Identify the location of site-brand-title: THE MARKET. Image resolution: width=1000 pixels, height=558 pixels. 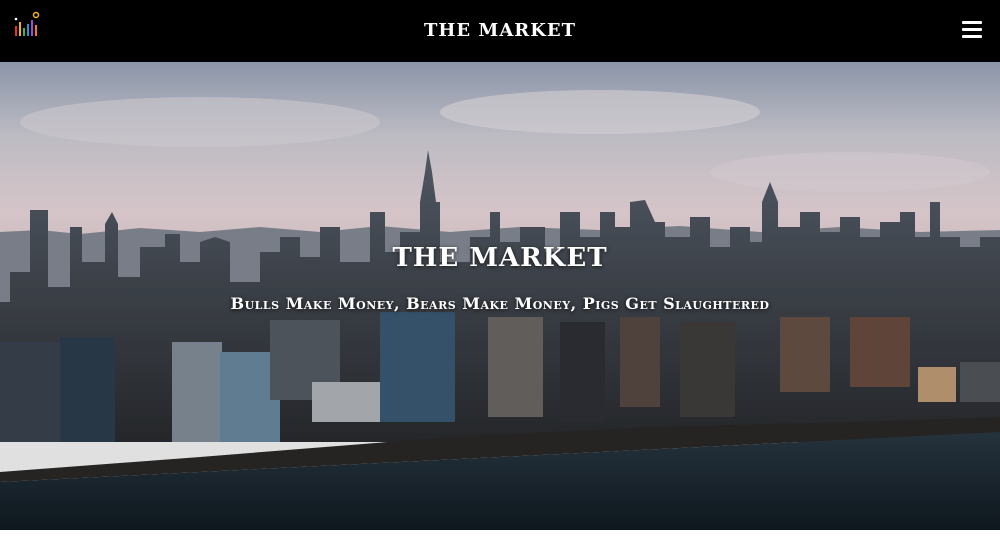
(500, 31).